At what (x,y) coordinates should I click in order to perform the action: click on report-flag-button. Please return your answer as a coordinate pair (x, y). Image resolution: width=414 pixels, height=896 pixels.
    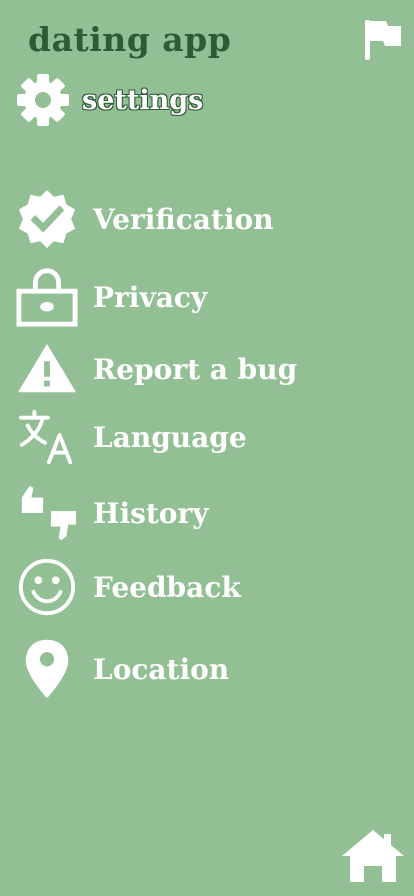
    Looking at the image, I should click on (383, 40).